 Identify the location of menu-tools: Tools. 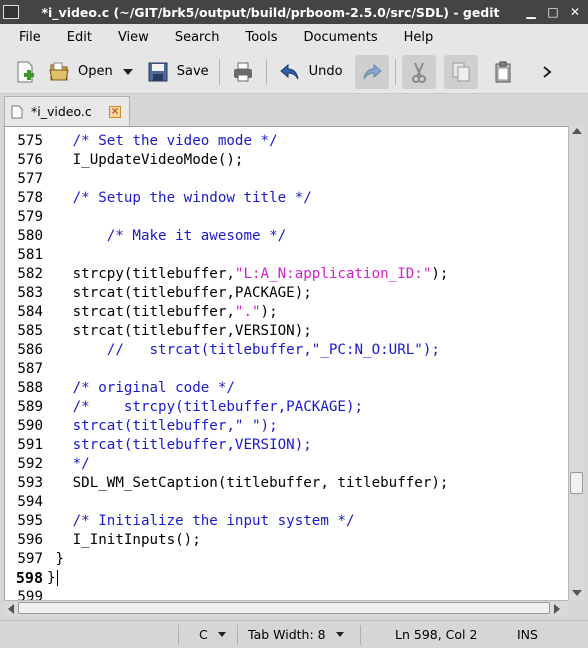
(261, 37).